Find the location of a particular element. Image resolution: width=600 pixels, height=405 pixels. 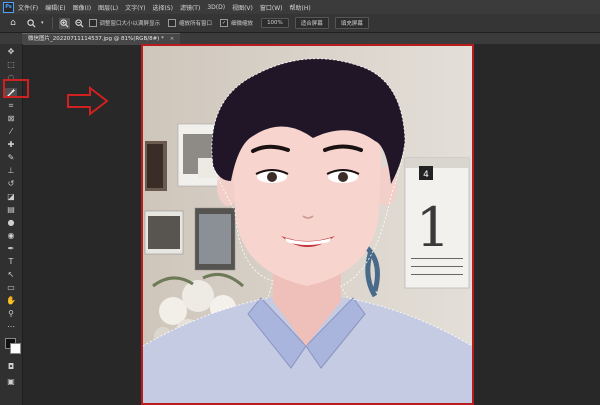

type-icon: T is located at coordinates (11, 262).